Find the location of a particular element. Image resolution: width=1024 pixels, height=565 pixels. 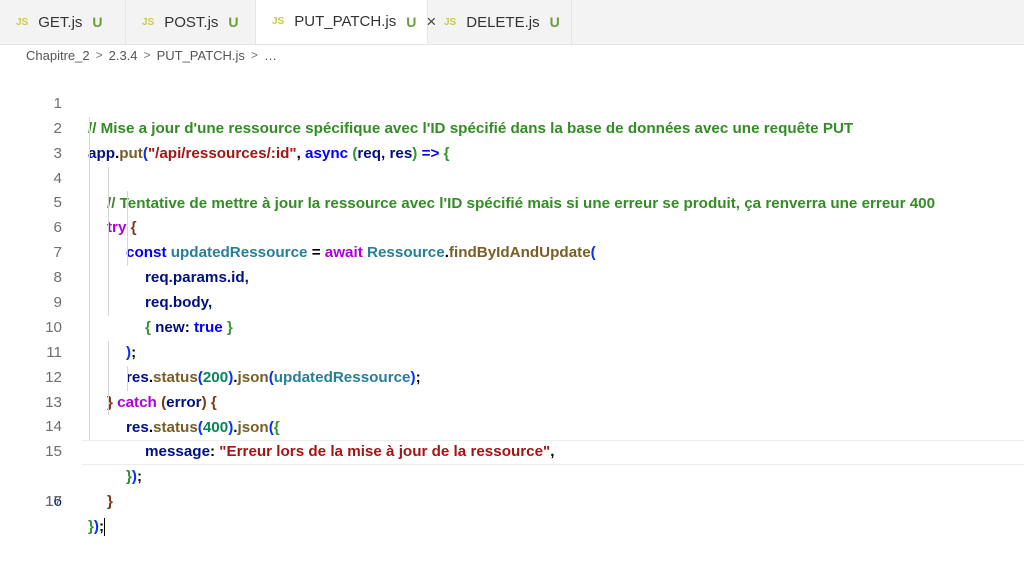

code-punctuation: } is located at coordinates (110, 502).